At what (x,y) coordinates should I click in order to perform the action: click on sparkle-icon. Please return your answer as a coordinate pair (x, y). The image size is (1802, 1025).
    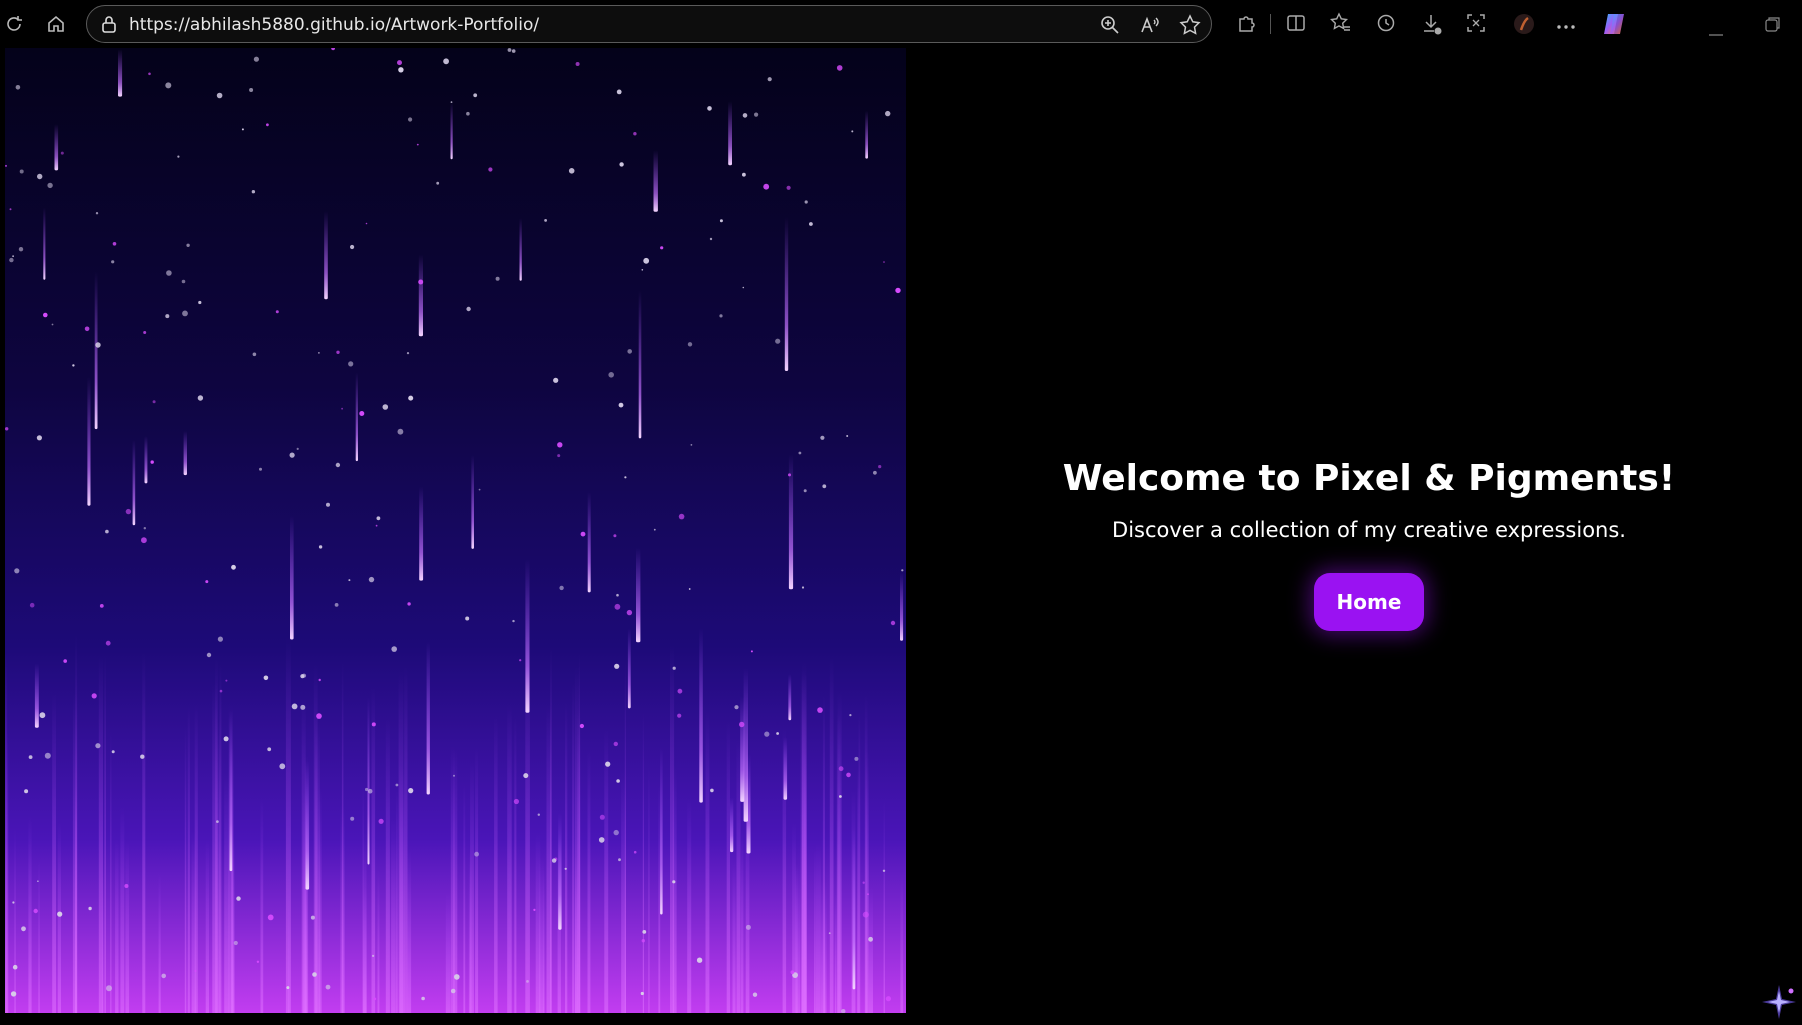
    Looking at the image, I should click on (1779, 1004).